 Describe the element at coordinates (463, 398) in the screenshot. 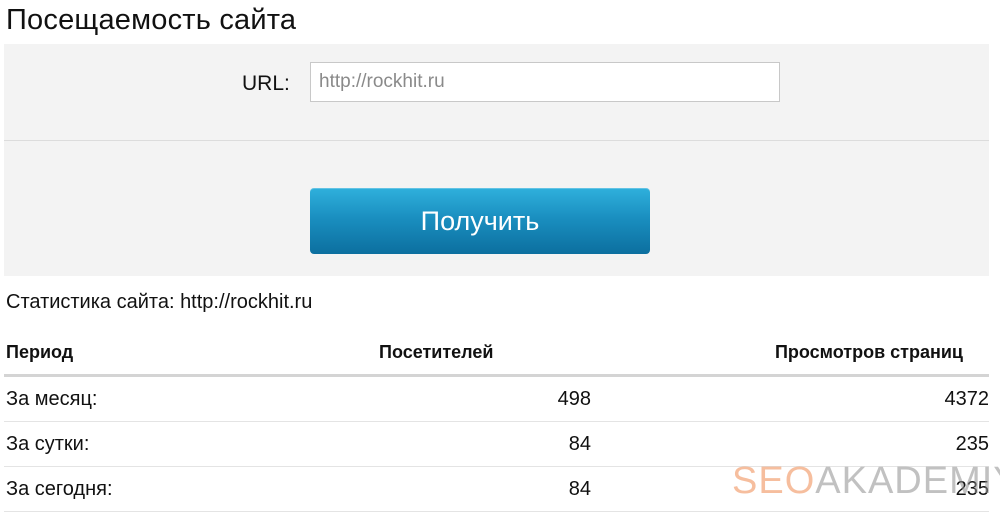

I see `visitors-cell: 498` at that location.